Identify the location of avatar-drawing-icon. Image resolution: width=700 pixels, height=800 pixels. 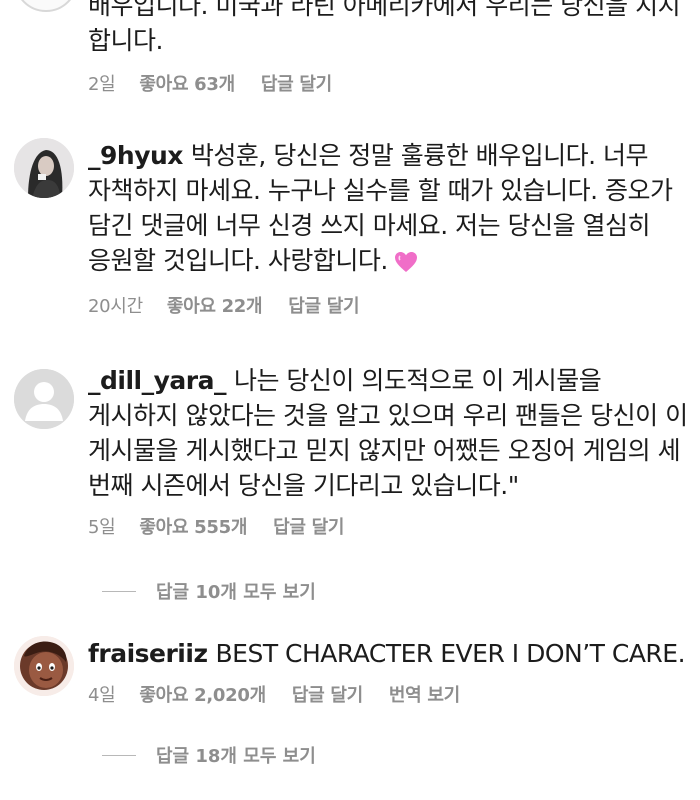
(44, 666).